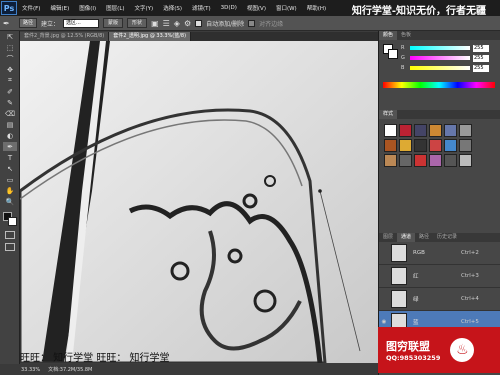 This screenshot has height=375, width=500. What do you see at coordinates (439, 85) in the screenshot?
I see `color-spectrum` at bounding box center [439, 85].